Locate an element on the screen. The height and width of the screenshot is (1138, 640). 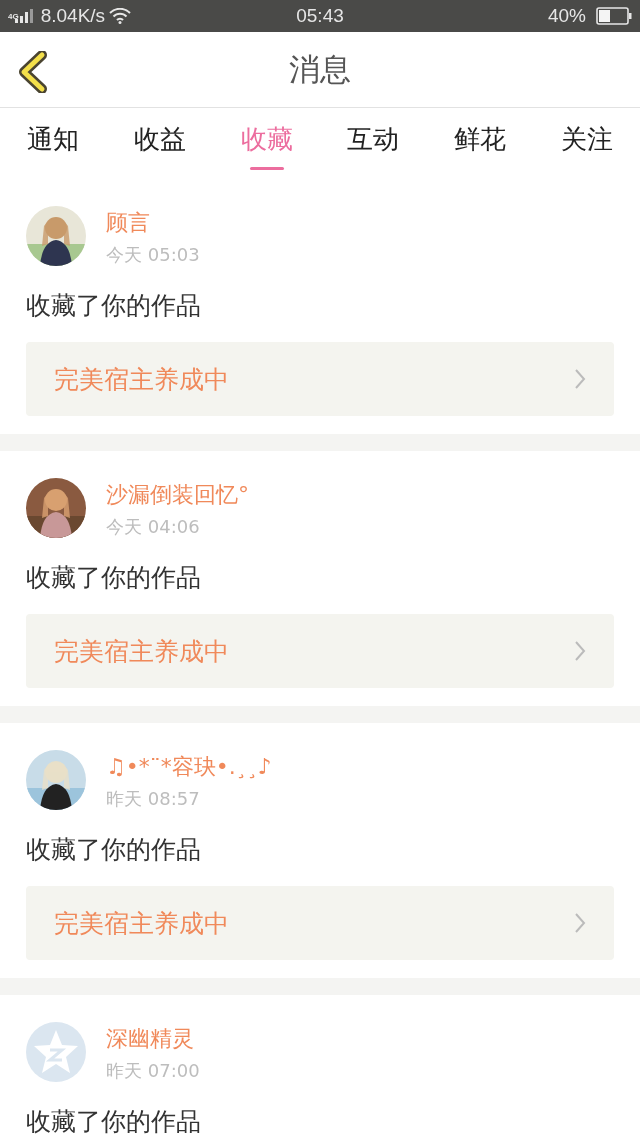
star-avatar-icon is located at coordinates (56, 1052).